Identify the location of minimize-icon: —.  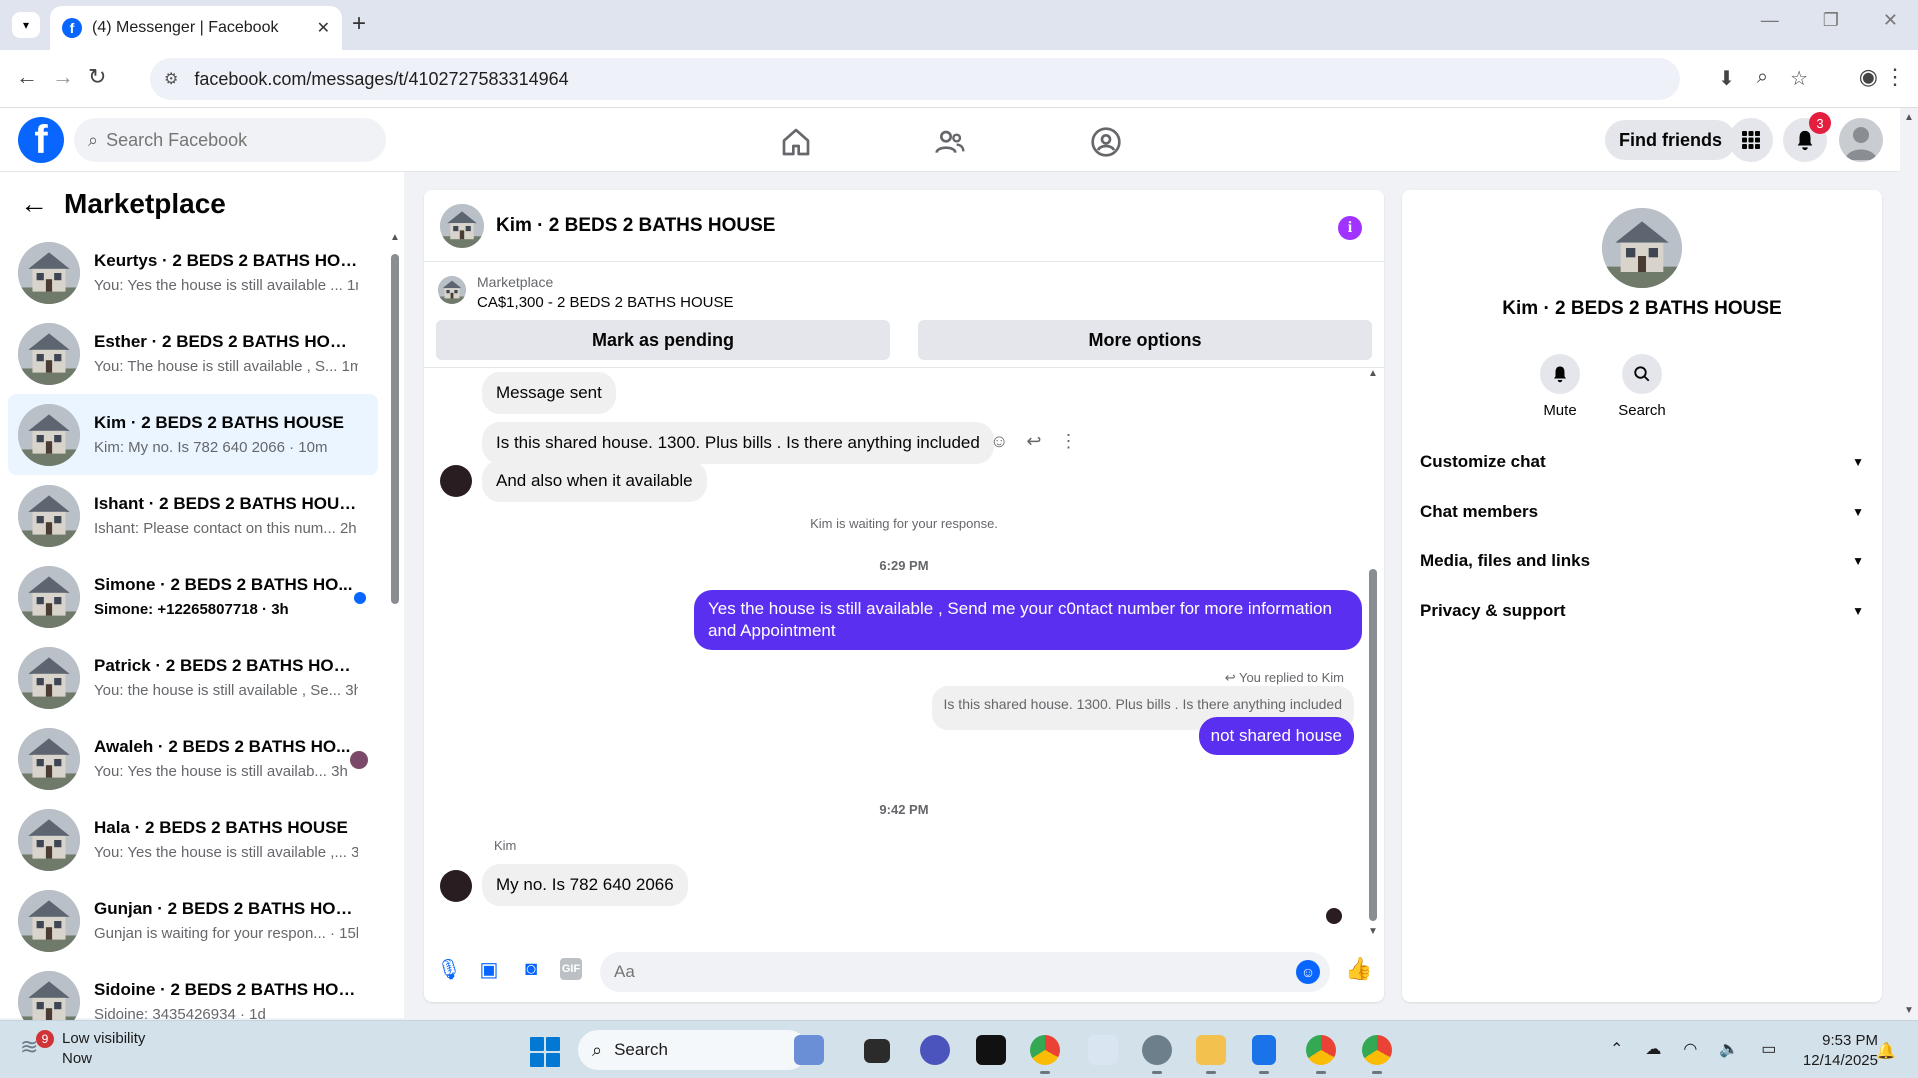
(1770, 20).